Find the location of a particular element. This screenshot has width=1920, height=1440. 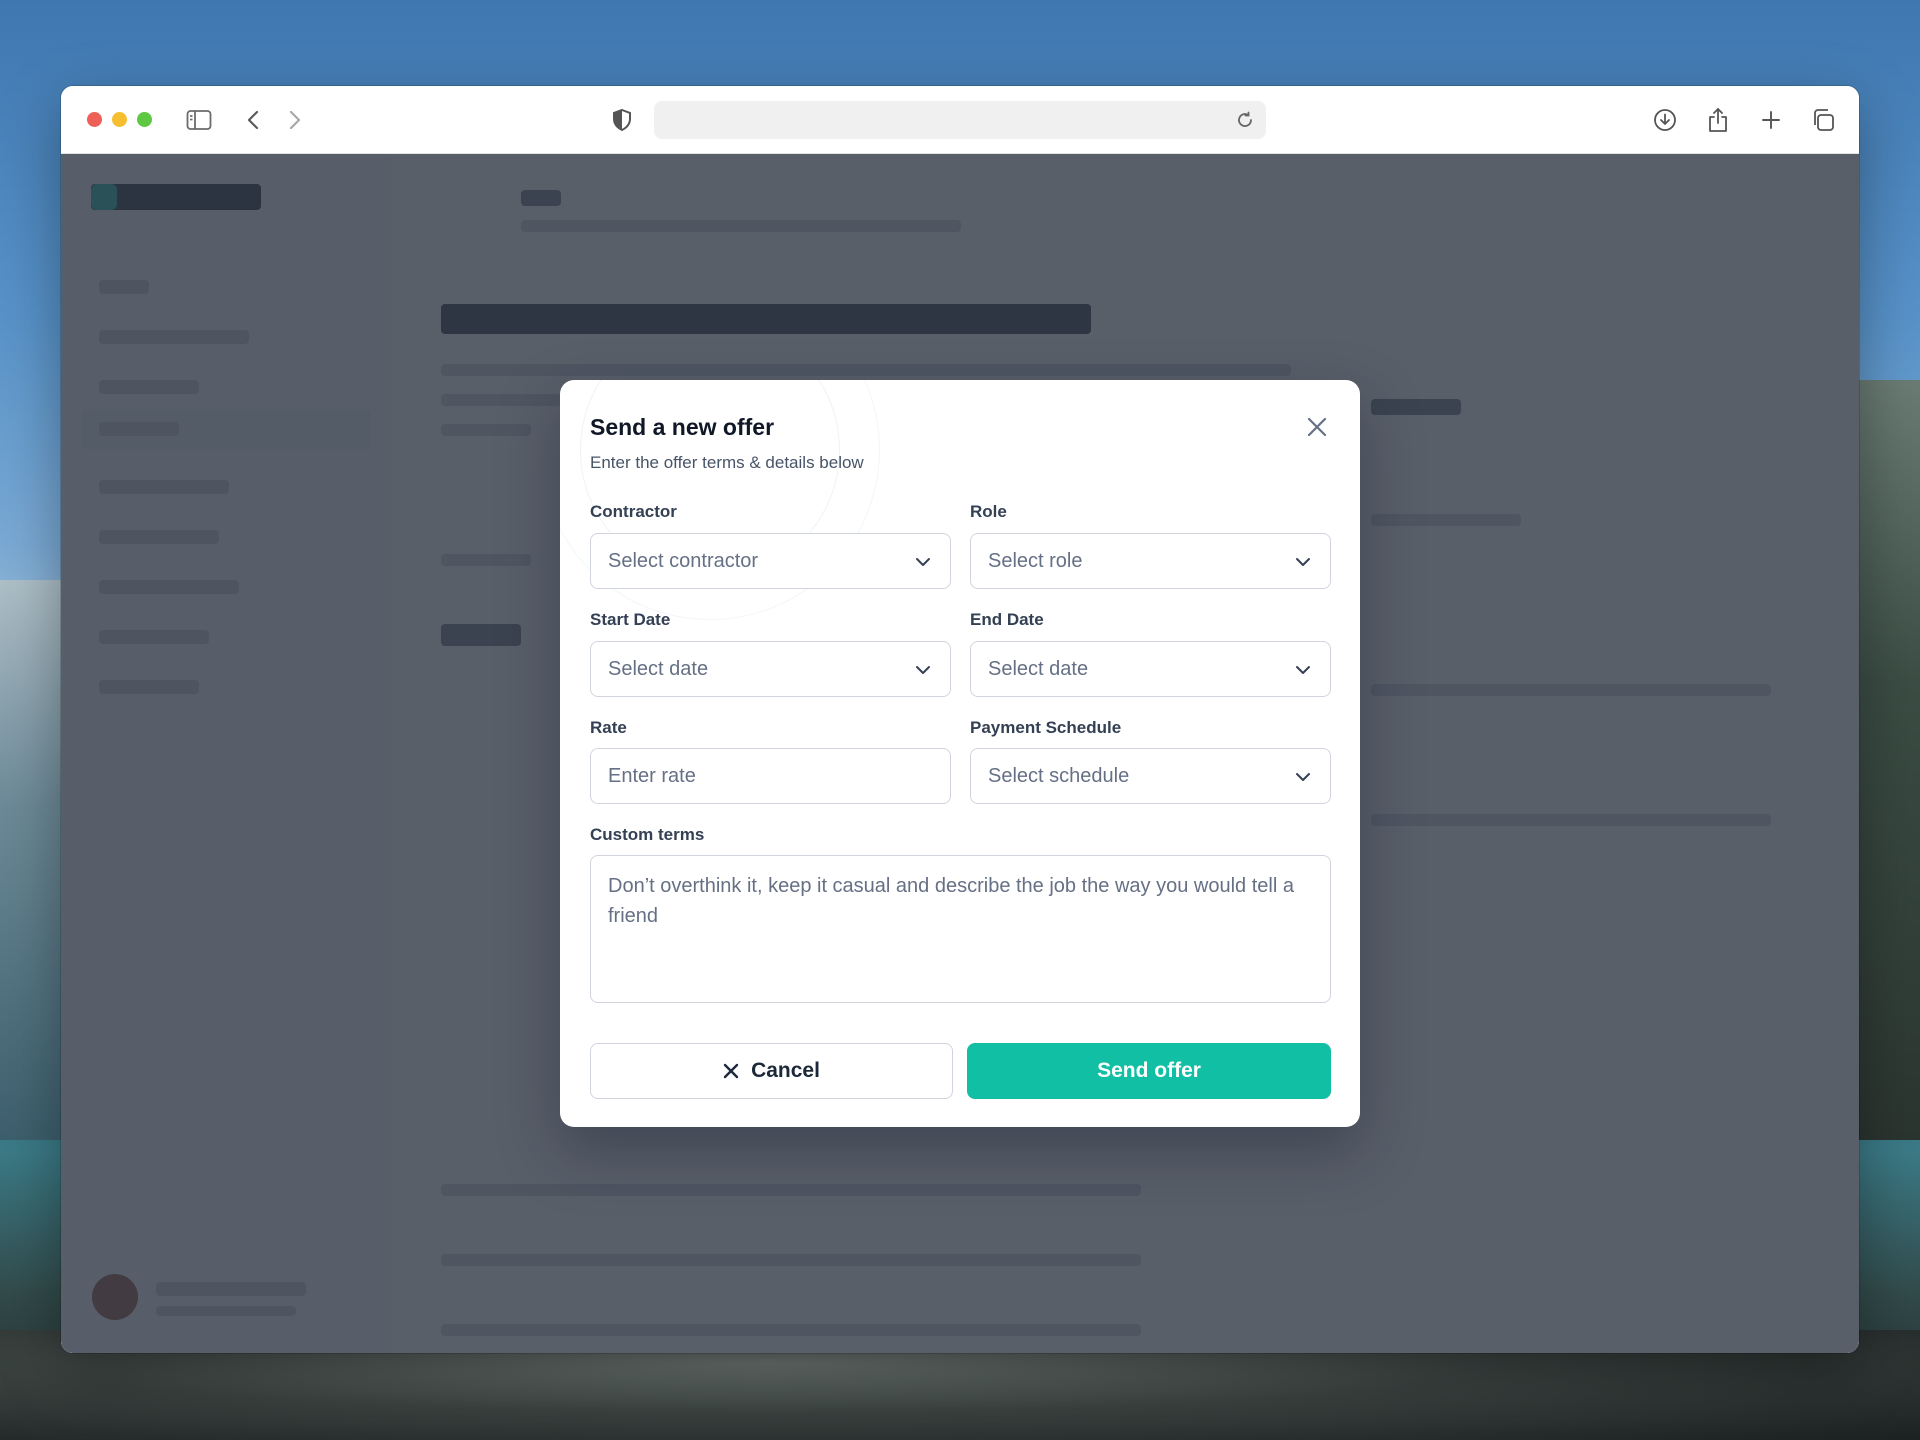

rate-input is located at coordinates (770, 776).